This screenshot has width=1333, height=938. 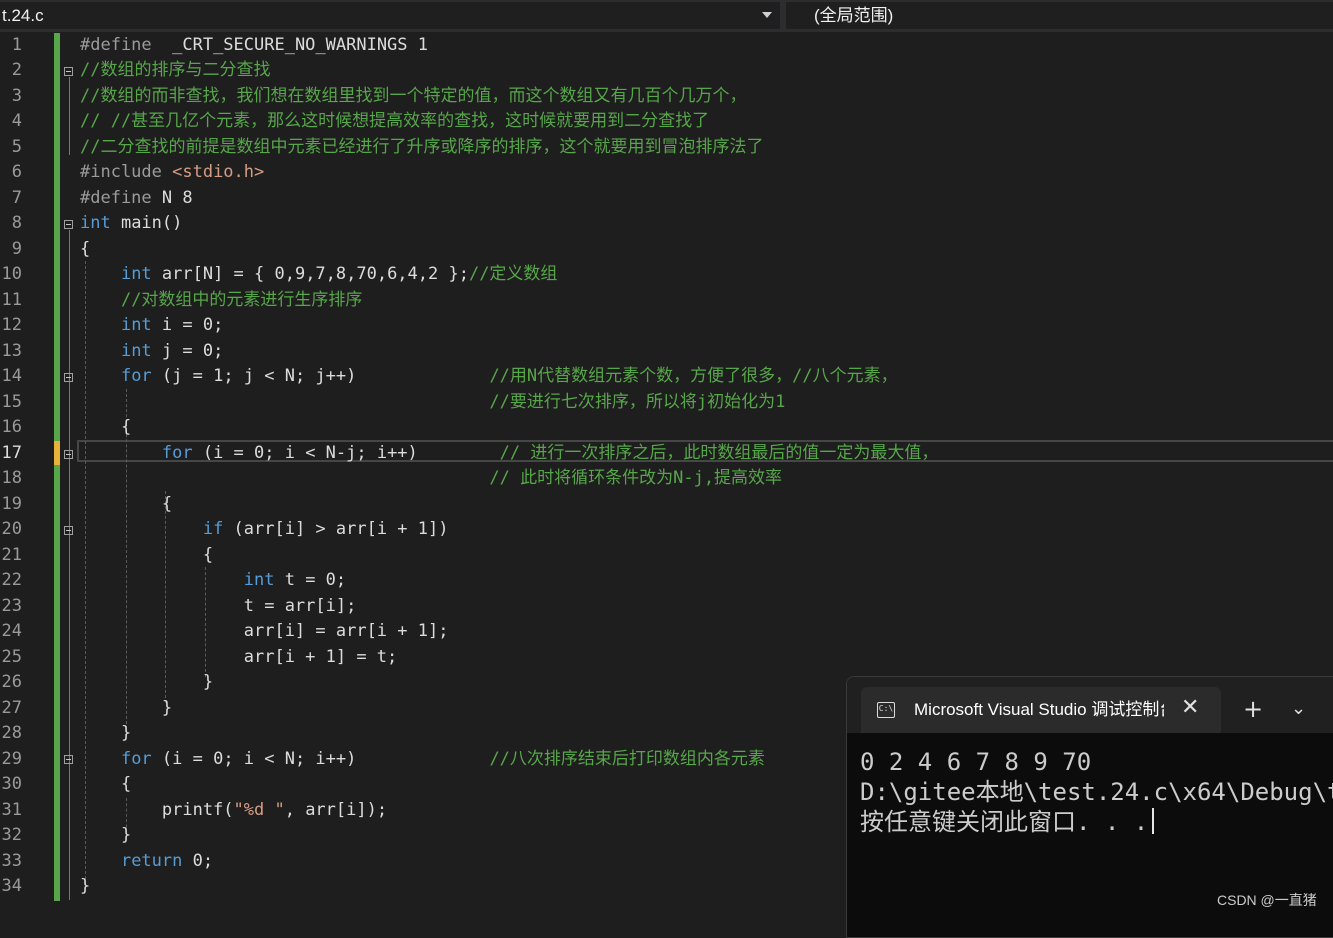 What do you see at coordinates (221, 301) in the screenshot?
I see `code-text: //对数组中的元素进行生序排序` at bounding box center [221, 301].